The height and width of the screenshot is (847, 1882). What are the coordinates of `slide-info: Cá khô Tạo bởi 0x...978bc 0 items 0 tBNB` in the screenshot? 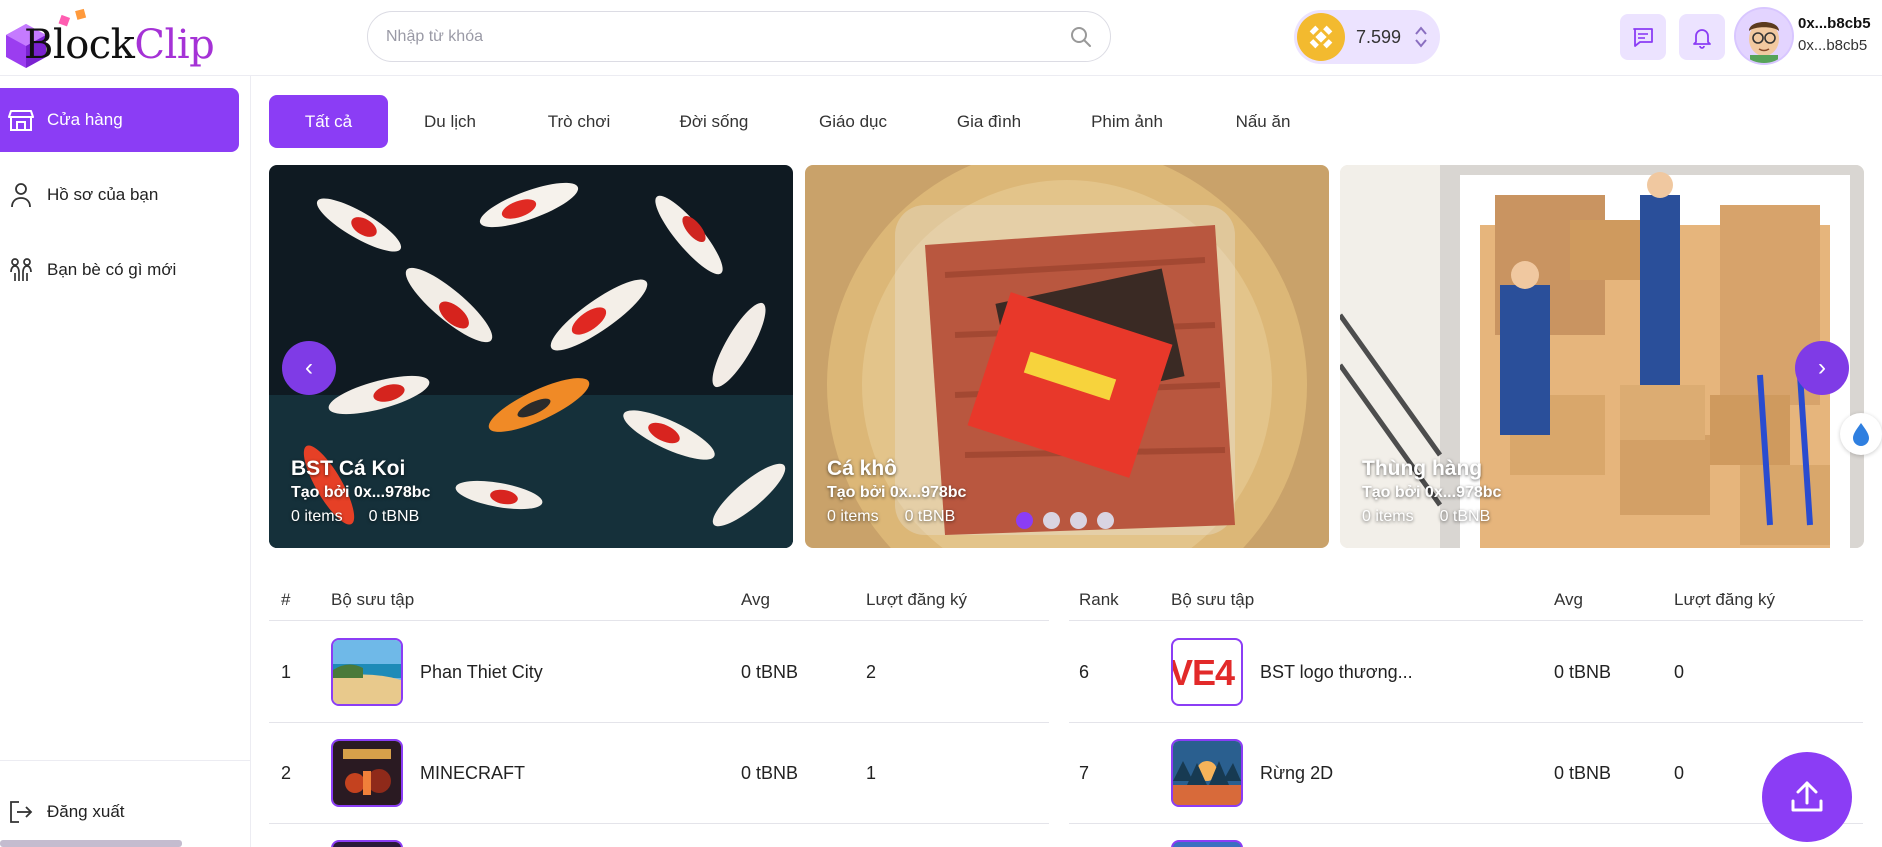 It's located at (904, 491).